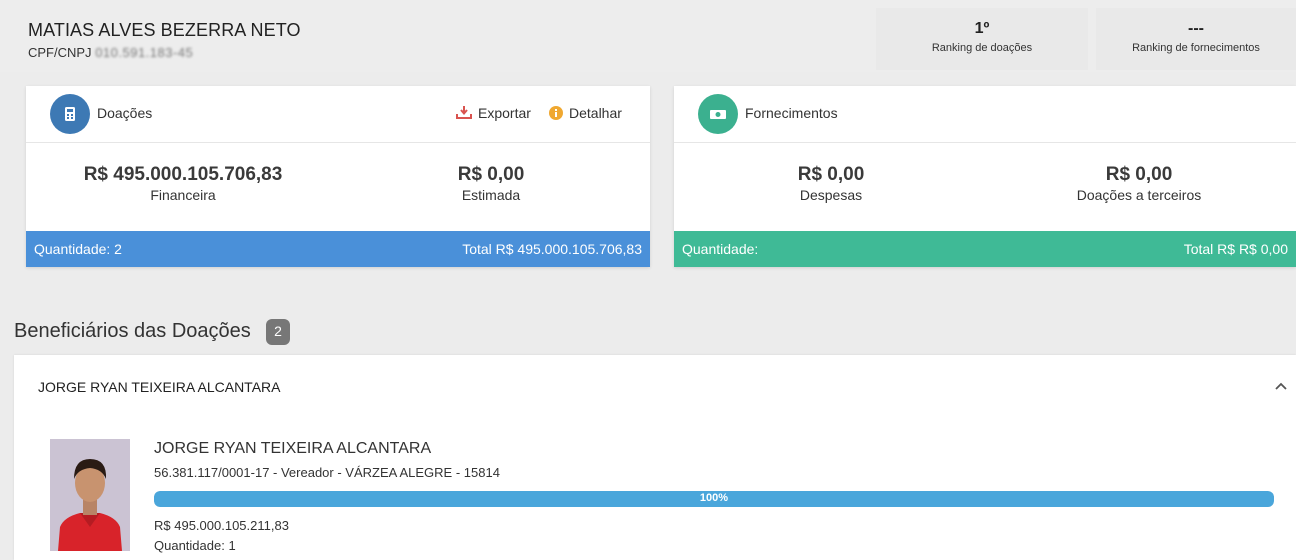  I want to click on progress-label: 100%, so click(714, 498).